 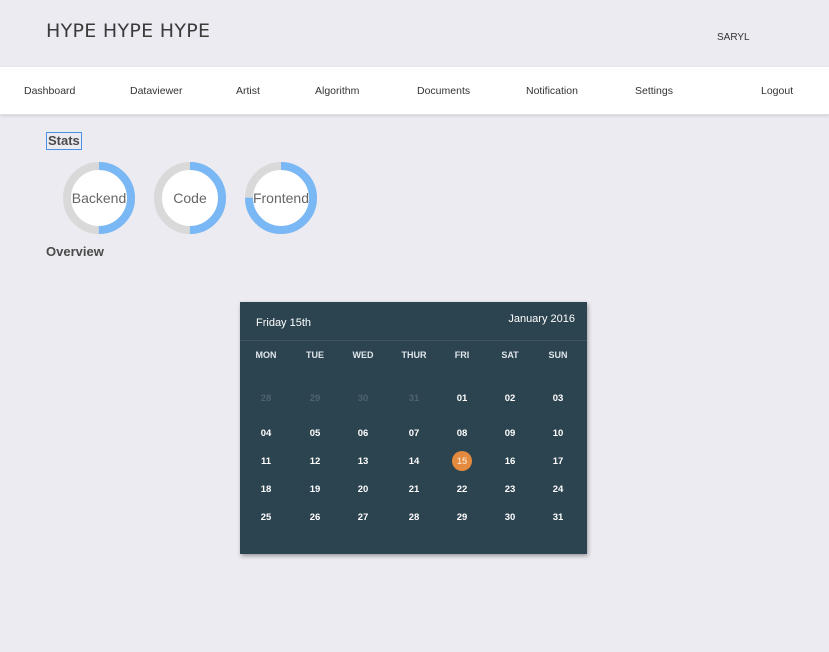 I want to click on nav-item-notification: Notification, so click(x=552, y=91).